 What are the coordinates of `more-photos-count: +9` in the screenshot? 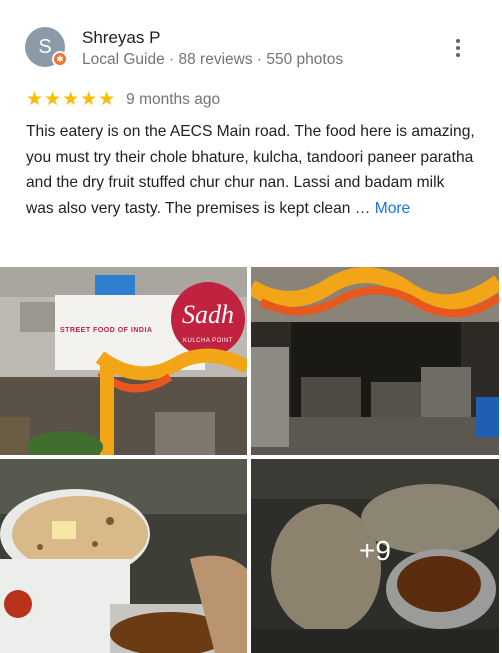 It's located at (375, 556).